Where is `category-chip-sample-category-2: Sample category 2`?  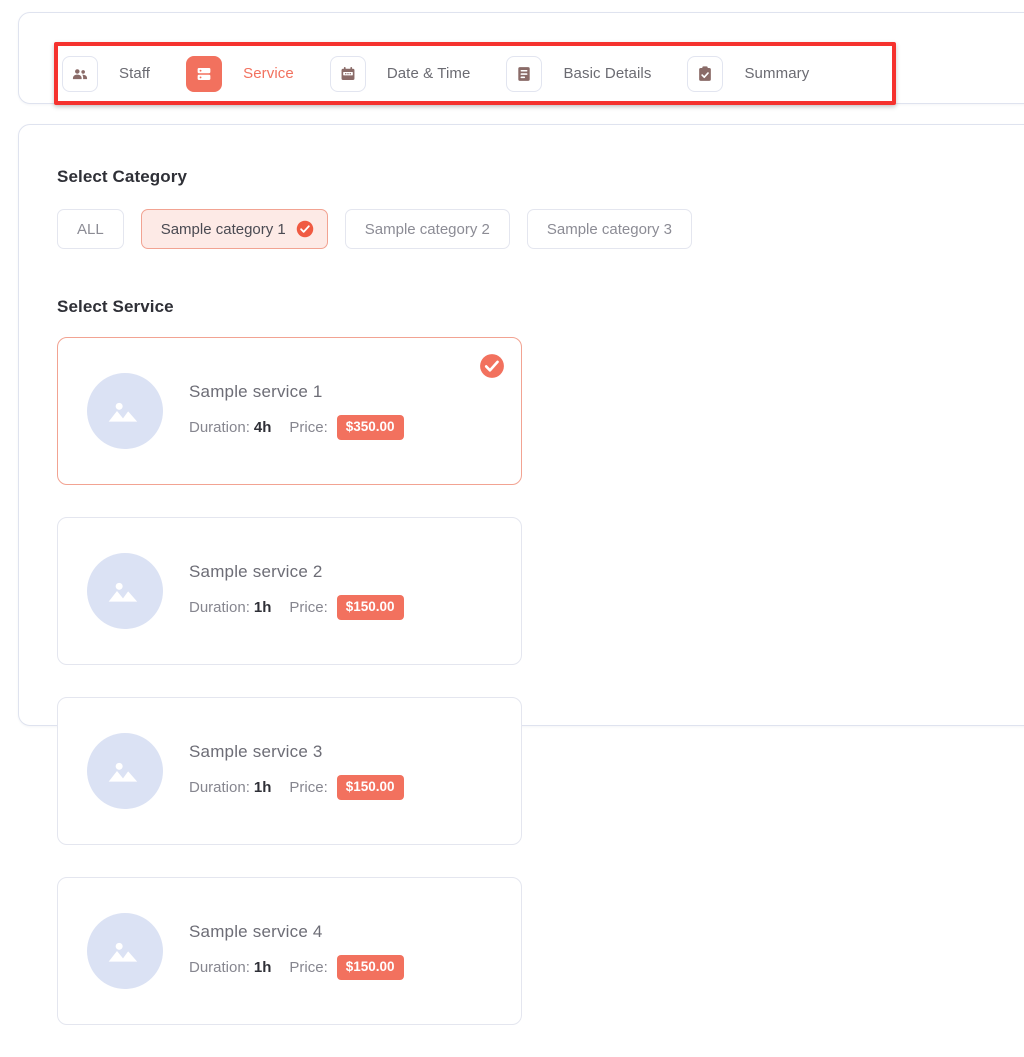 category-chip-sample-category-2: Sample category 2 is located at coordinates (427, 229).